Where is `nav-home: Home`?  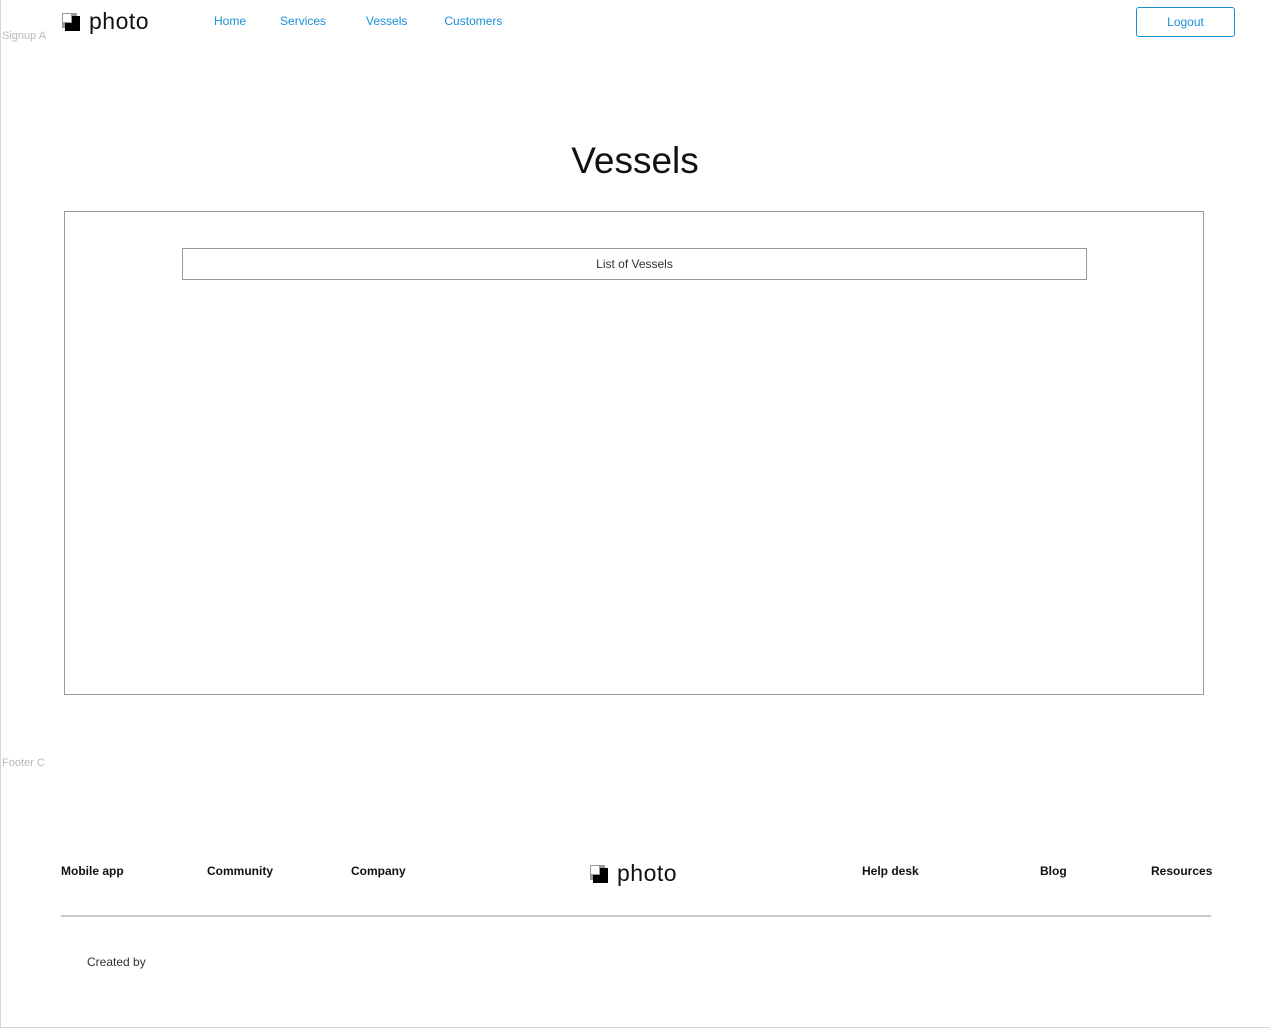 nav-home: Home is located at coordinates (230, 21).